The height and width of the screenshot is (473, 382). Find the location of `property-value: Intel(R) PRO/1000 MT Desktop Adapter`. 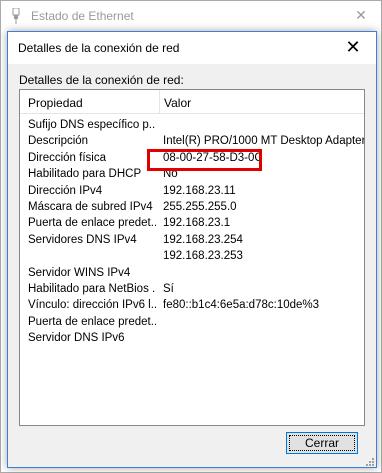

property-value: Intel(R) PRO/1000 MT Desktop Adapter is located at coordinates (264, 141).